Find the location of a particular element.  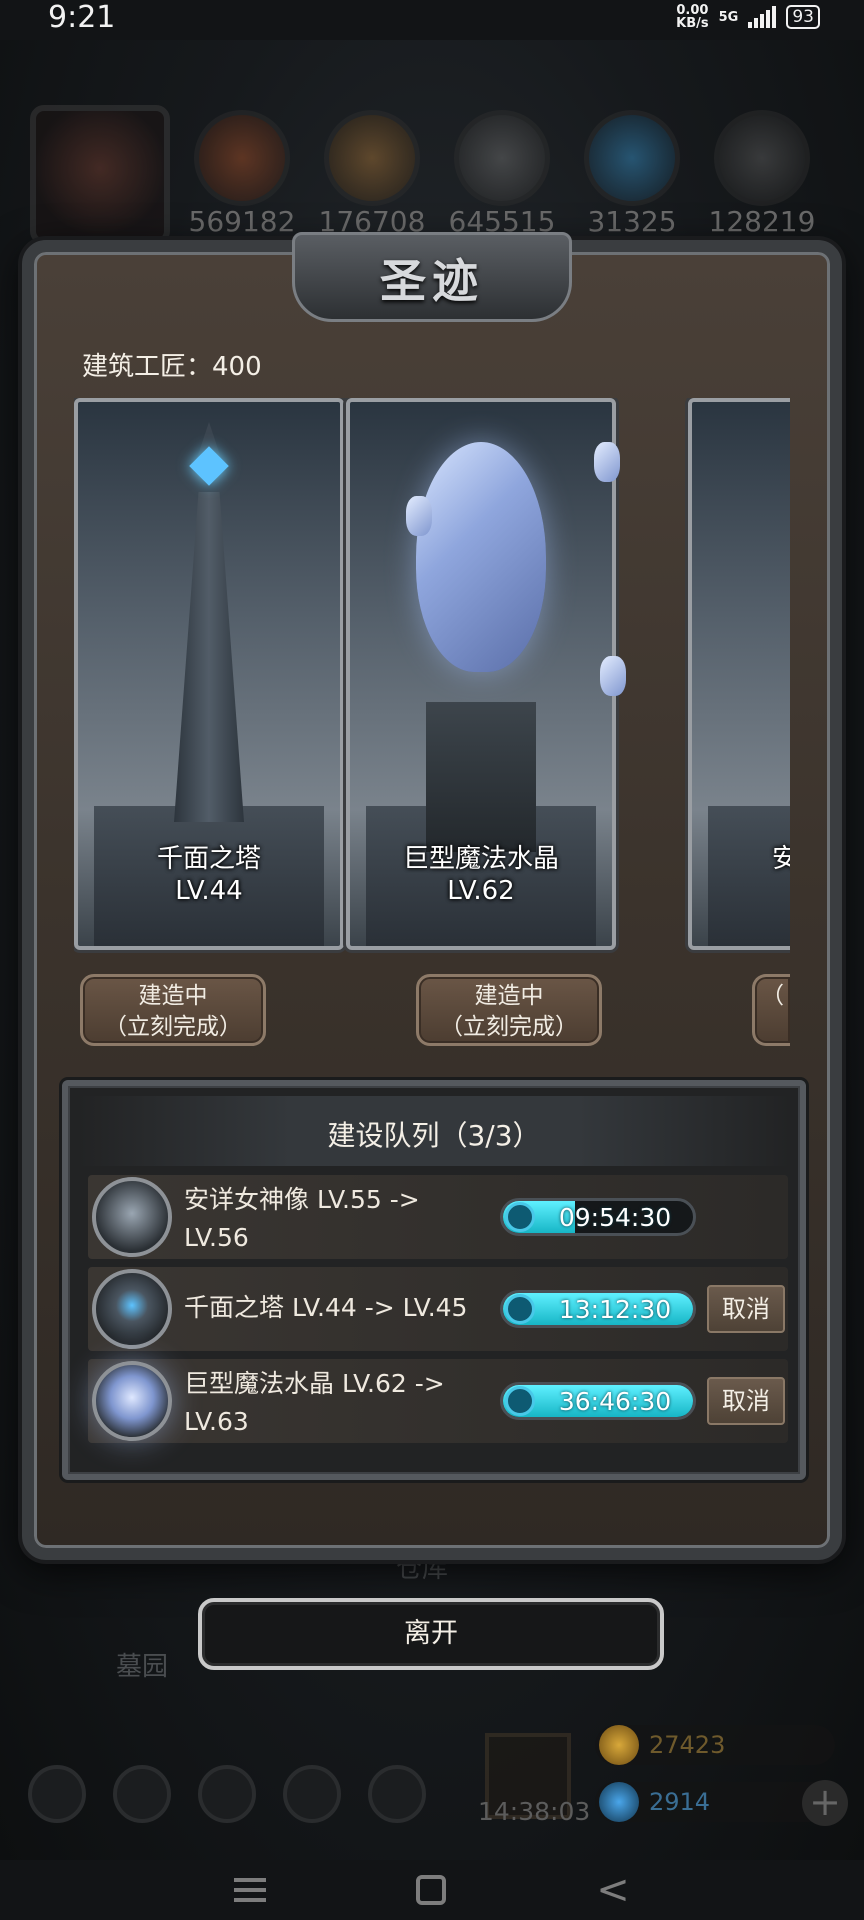

resource-crystal-icon is located at coordinates (632, 158).